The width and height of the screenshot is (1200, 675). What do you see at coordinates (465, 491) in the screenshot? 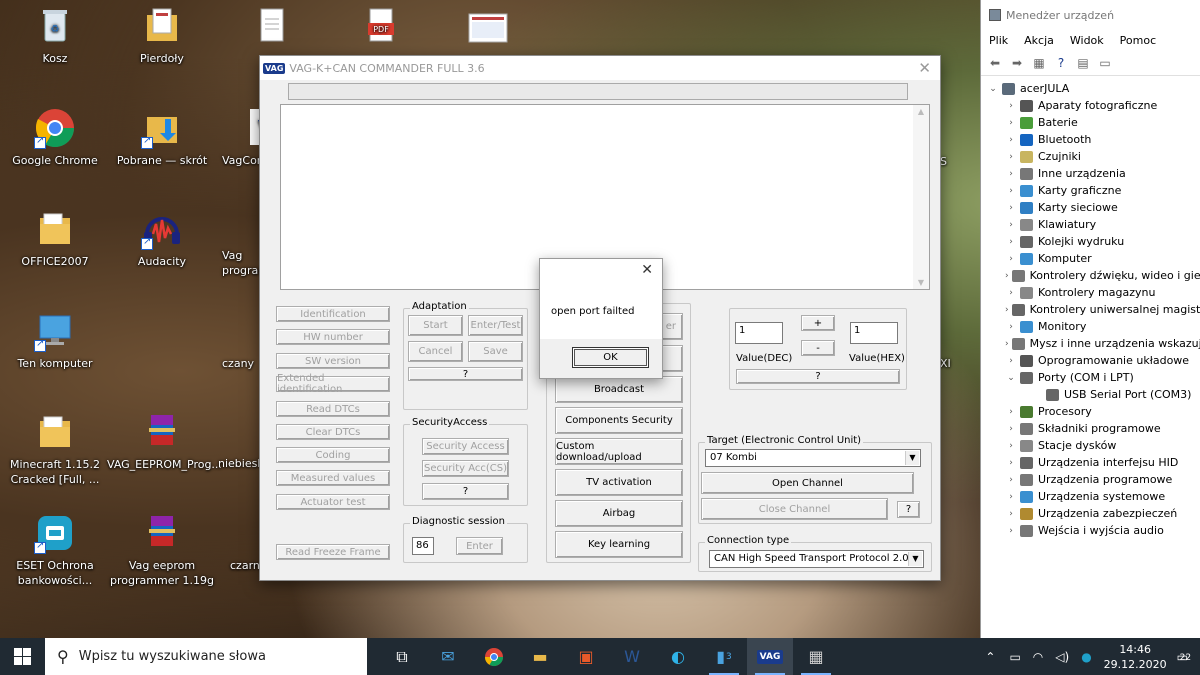
I see `security-help-button: ?` at bounding box center [465, 491].